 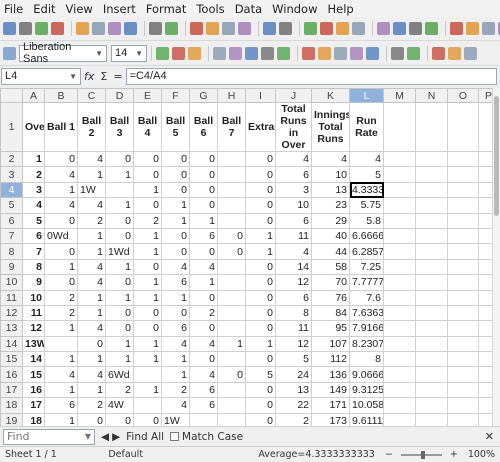 What do you see at coordinates (366, 282) in the screenshot?
I see `cell: 7.777778` at bounding box center [366, 282].